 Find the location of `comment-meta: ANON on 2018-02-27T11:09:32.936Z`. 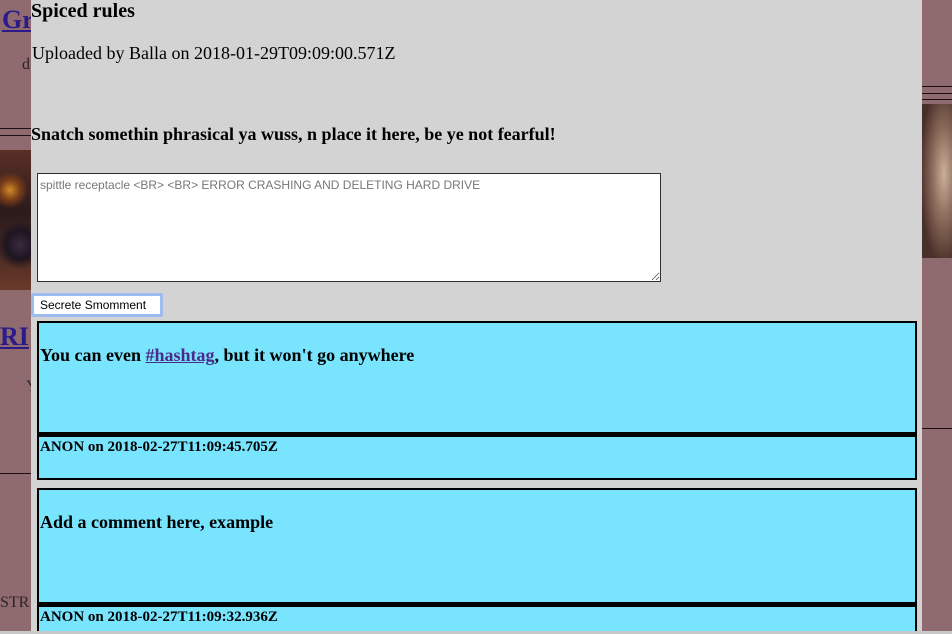

comment-meta: ANON on 2018-02-27T11:09:32.936Z is located at coordinates (159, 617).